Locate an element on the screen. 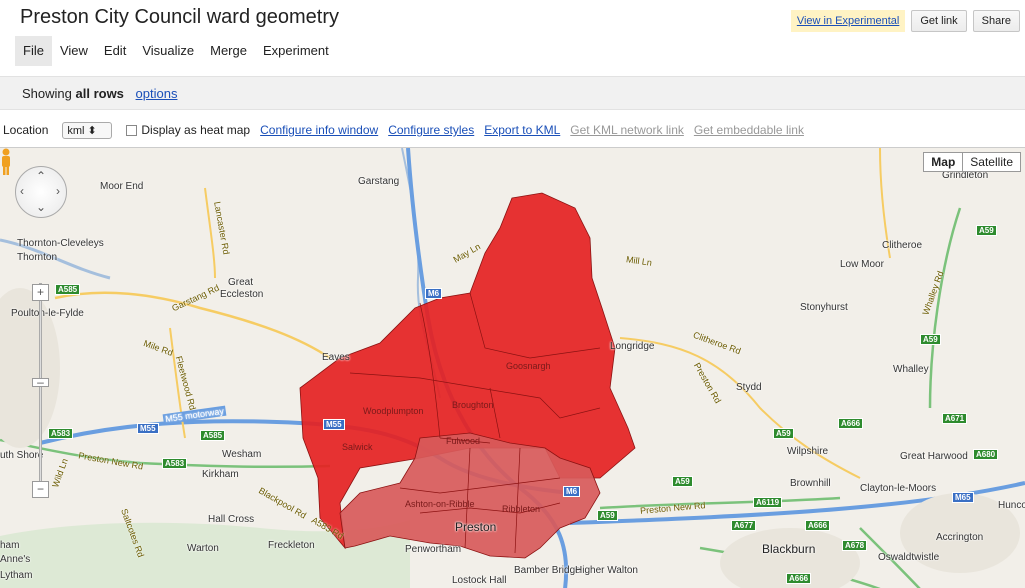 This screenshot has height=588, width=1025. place-label: Lostock Hall is located at coordinates (479, 580).